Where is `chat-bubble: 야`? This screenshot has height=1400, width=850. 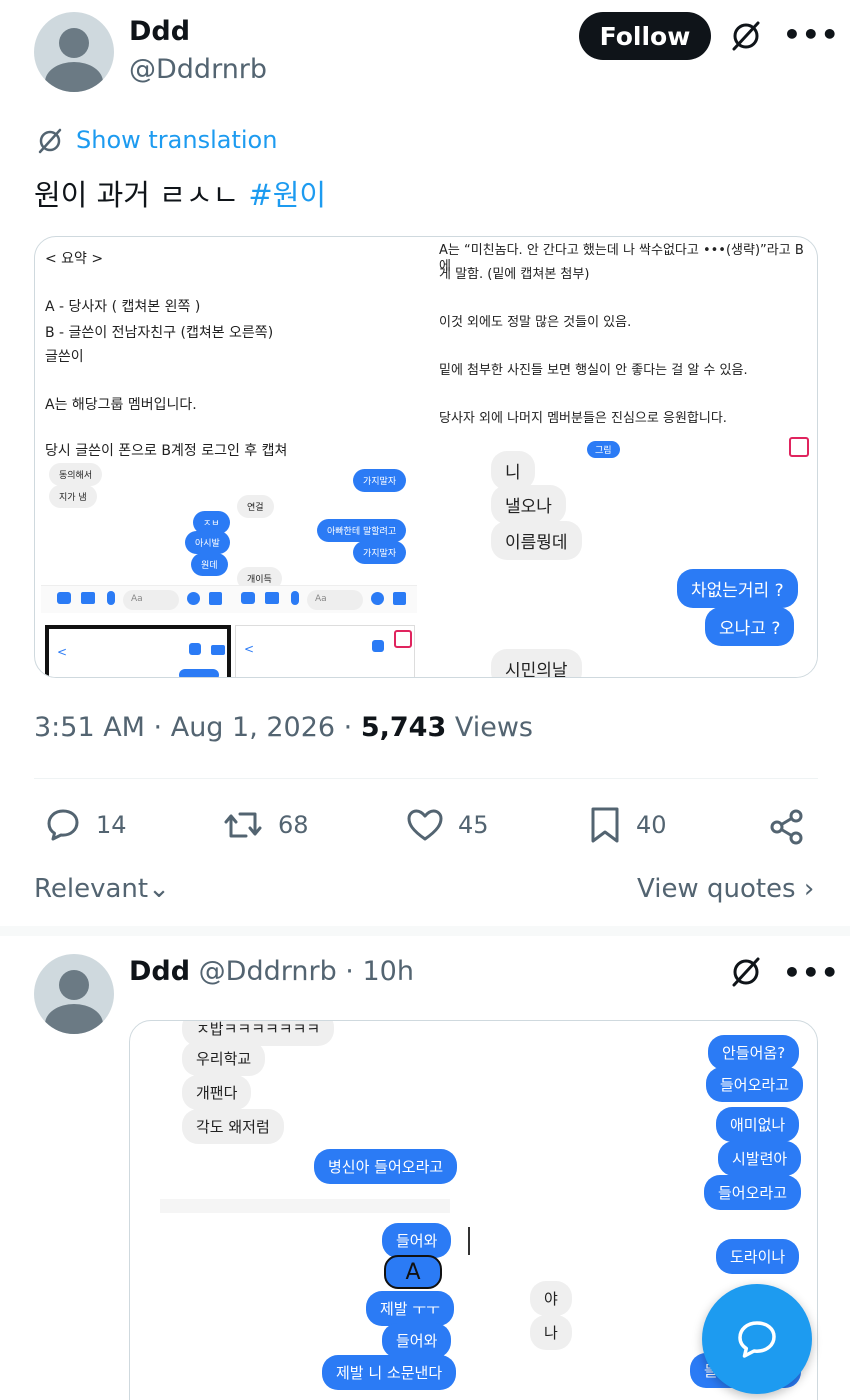
chat-bubble: 야 is located at coordinates (551, 1298).